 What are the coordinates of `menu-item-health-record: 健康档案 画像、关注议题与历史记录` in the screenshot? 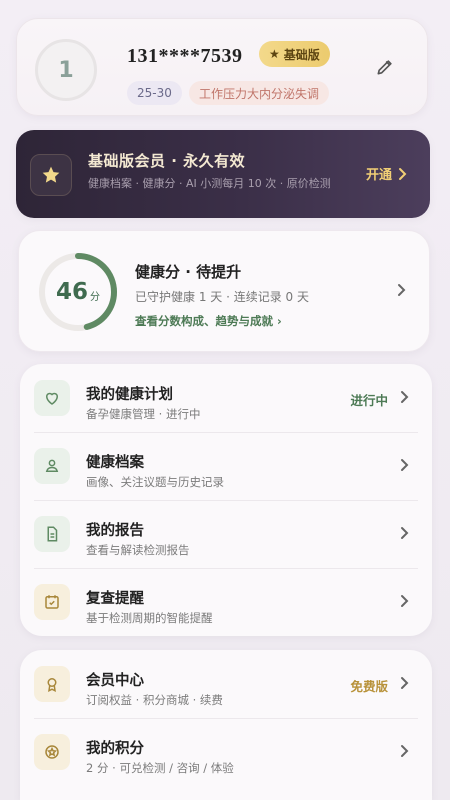 It's located at (226, 466).